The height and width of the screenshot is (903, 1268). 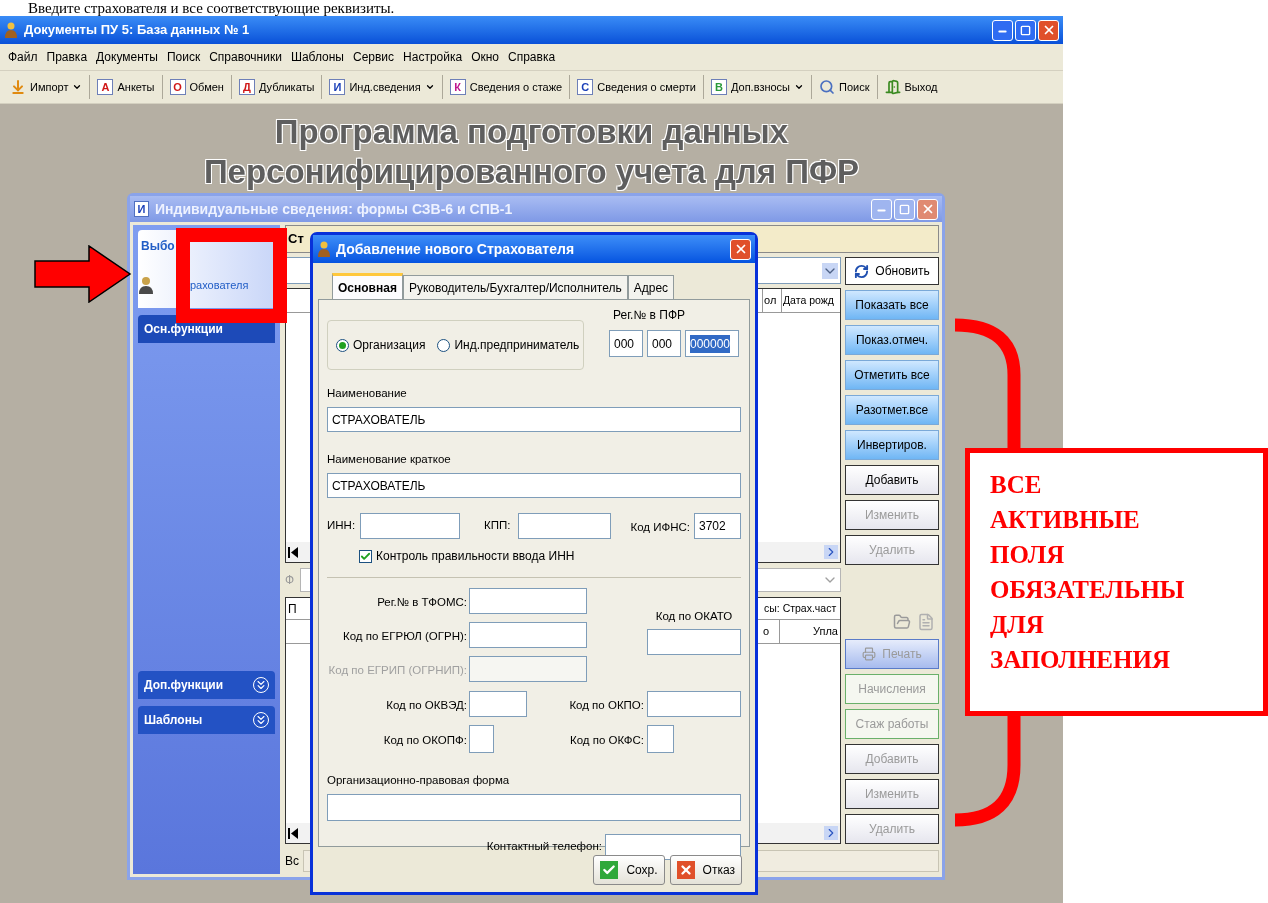 What do you see at coordinates (126, 87) in the screenshot?
I see `toolbar-button: А Анкеты` at bounding box center [126, 87].